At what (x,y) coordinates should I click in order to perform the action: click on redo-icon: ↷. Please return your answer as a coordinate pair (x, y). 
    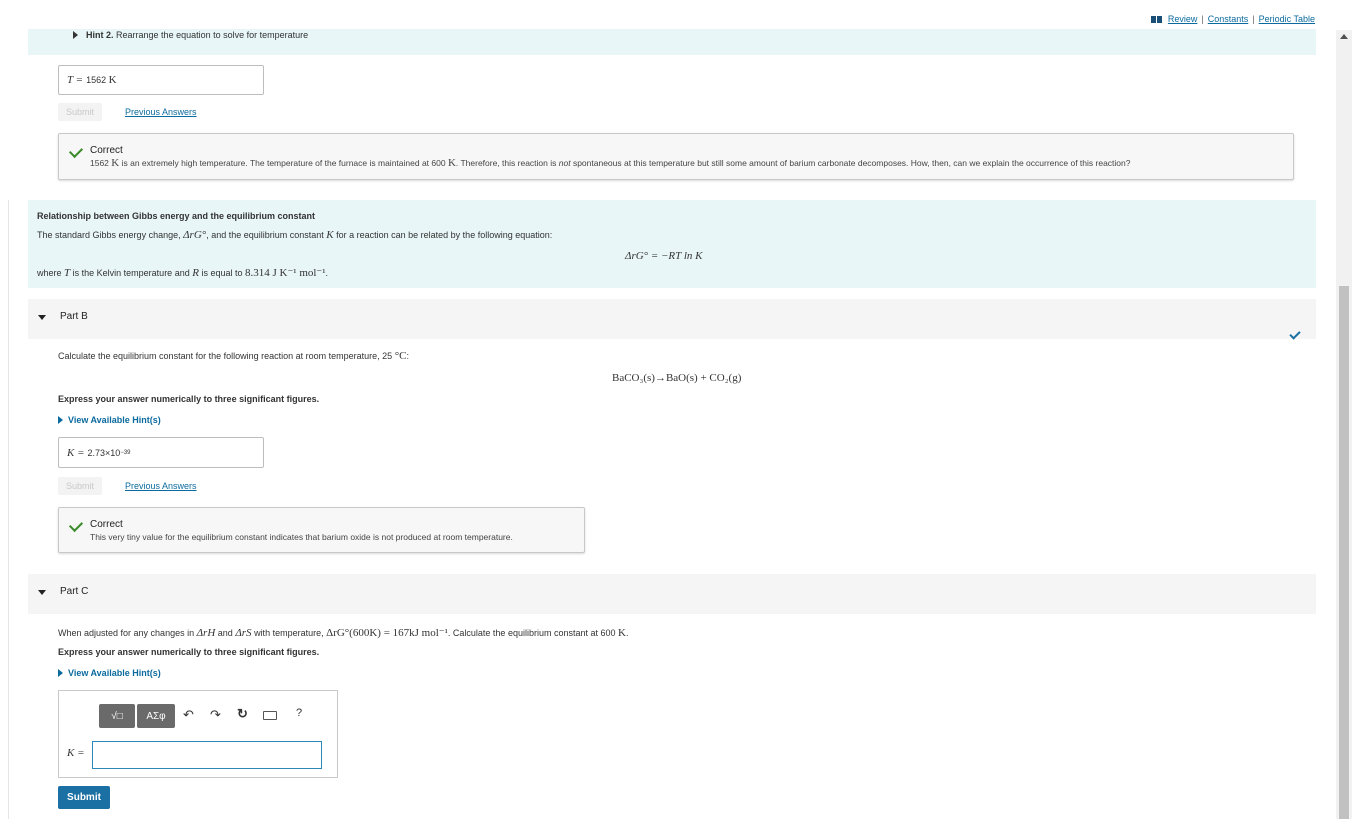
    Looking at the image, I should click on (215, 715).